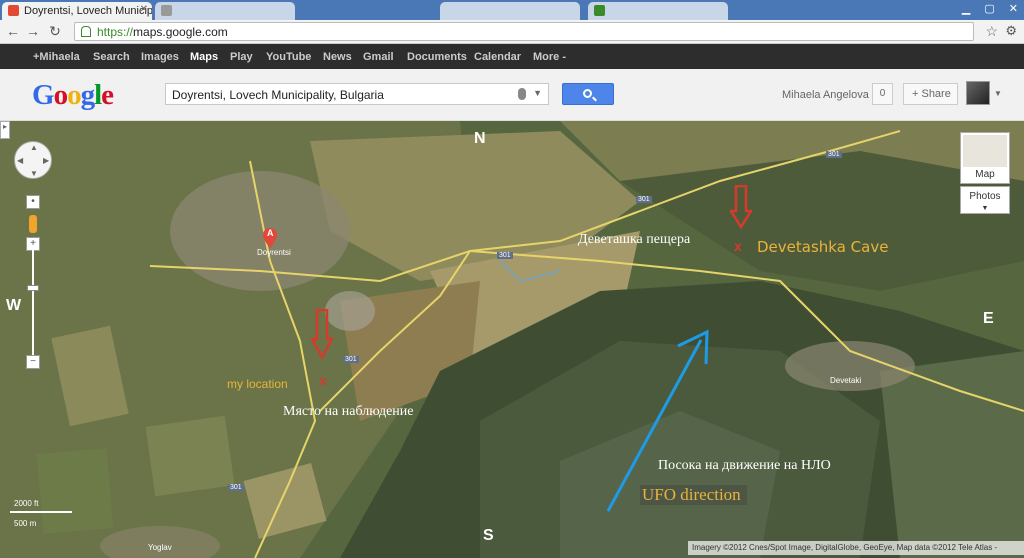  Describe the element at coordinates (348, 411) in the screenshot. I see `annotation-observation-bg: Място на наблюдение` at that location.